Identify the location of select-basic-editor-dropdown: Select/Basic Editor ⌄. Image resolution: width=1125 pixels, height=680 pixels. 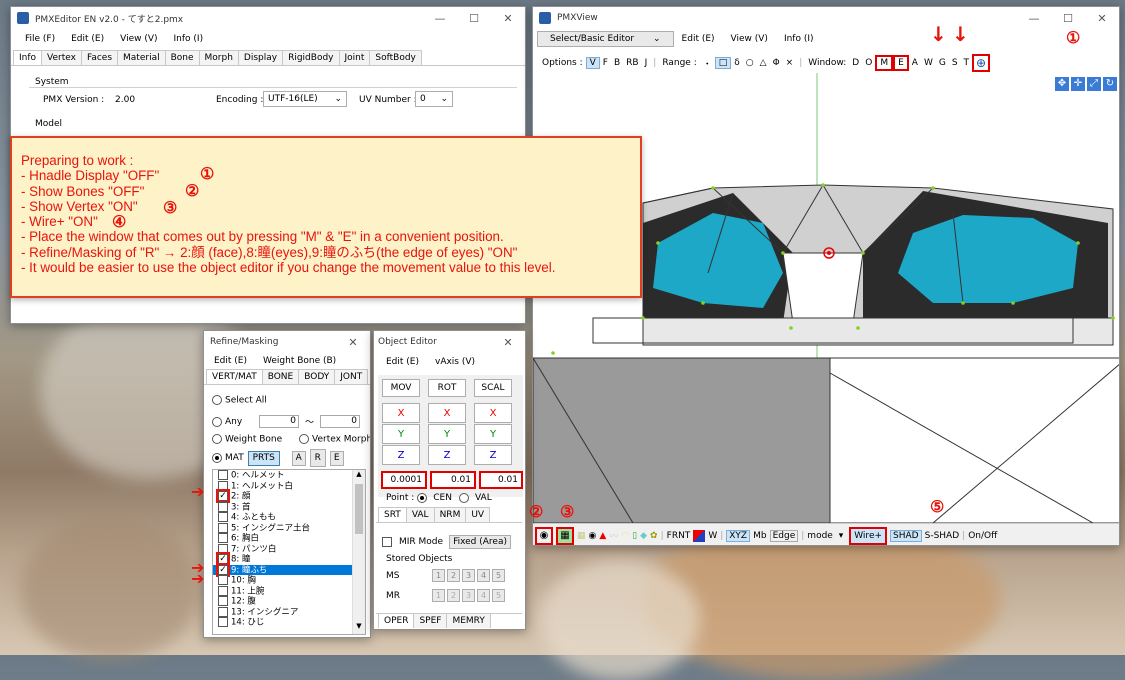
(605, 39).